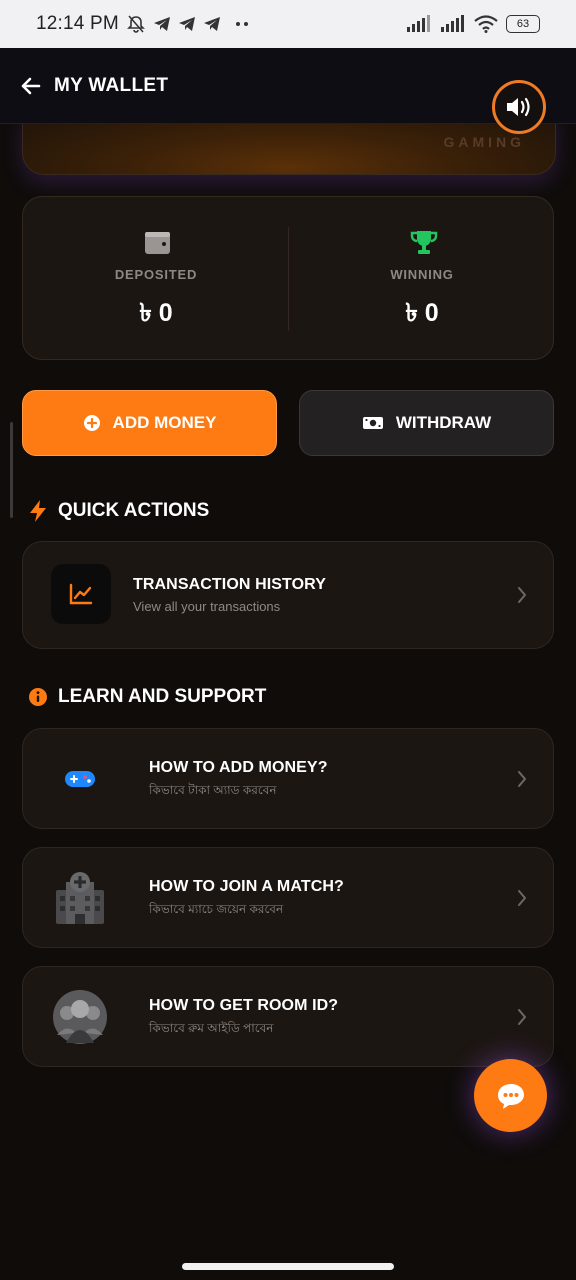 This screenshot has width=576, height=1280. I want to click on back-arrow-icon, so click(31, 85).